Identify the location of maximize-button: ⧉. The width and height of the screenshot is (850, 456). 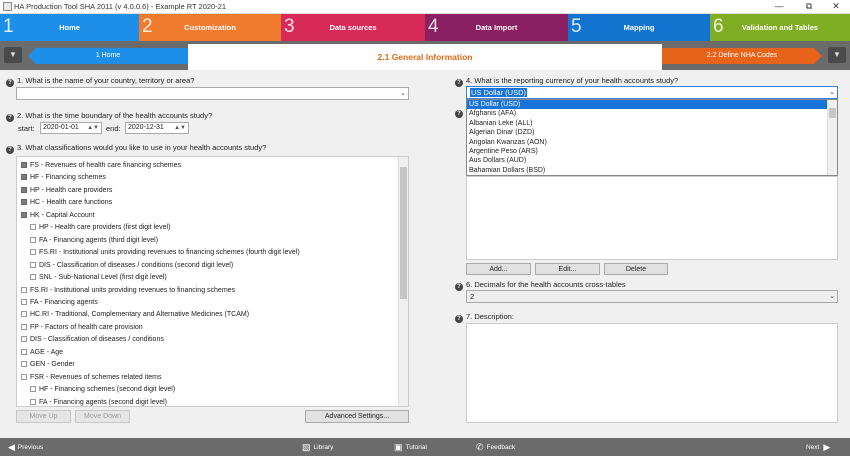
(809, 7).